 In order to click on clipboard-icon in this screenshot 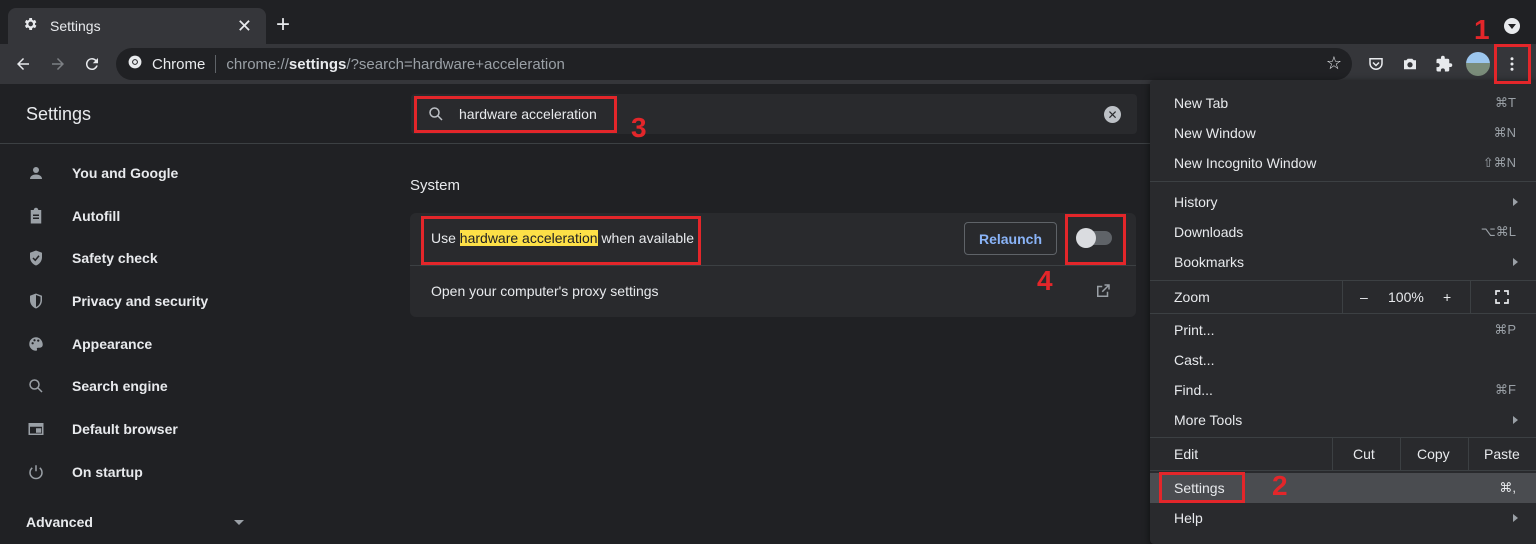, I will do `click(36, 216)`.